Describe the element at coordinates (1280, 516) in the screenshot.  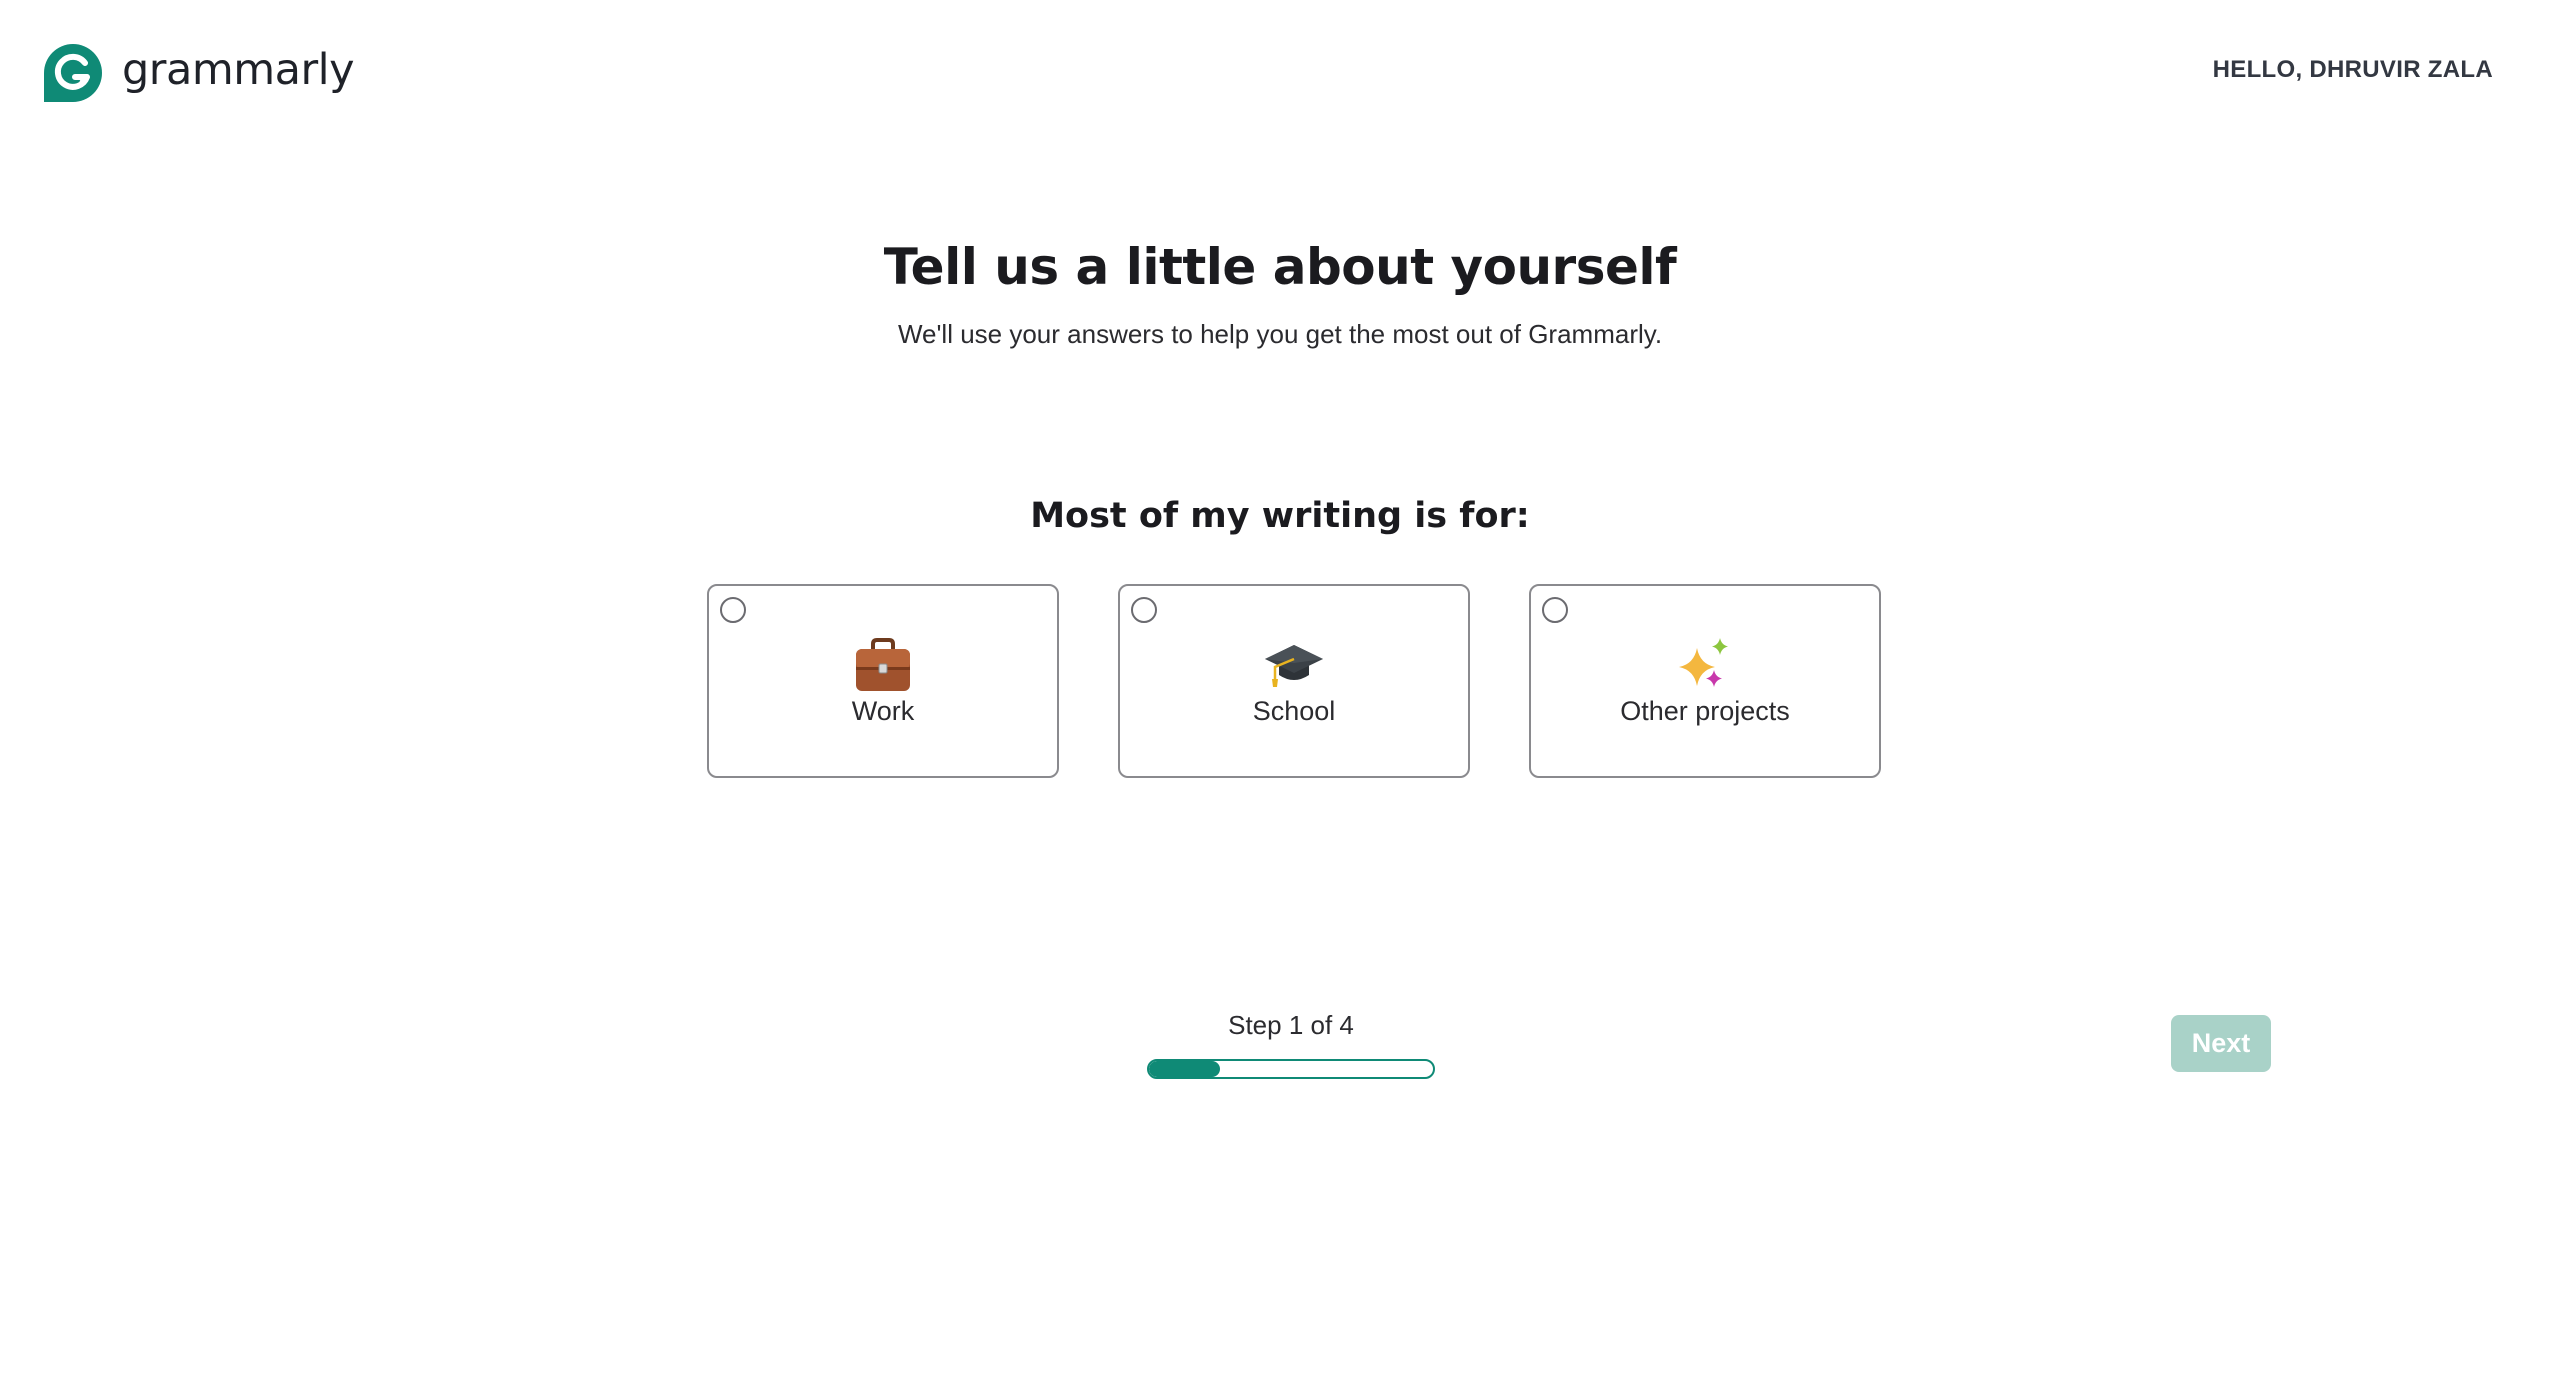
I see `question-label: Most of my writing is for:` at that location.